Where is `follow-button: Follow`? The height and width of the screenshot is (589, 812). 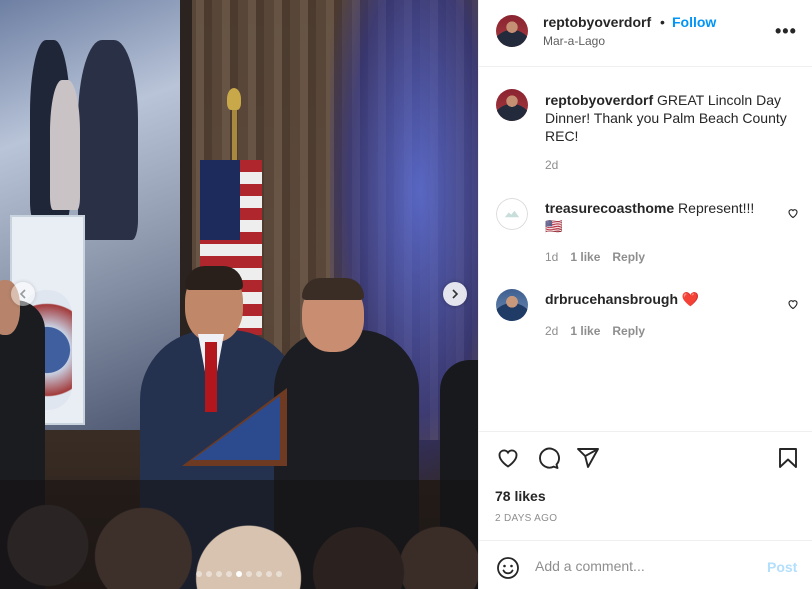 follow-button: Follow is located at coordinates (694, 22).